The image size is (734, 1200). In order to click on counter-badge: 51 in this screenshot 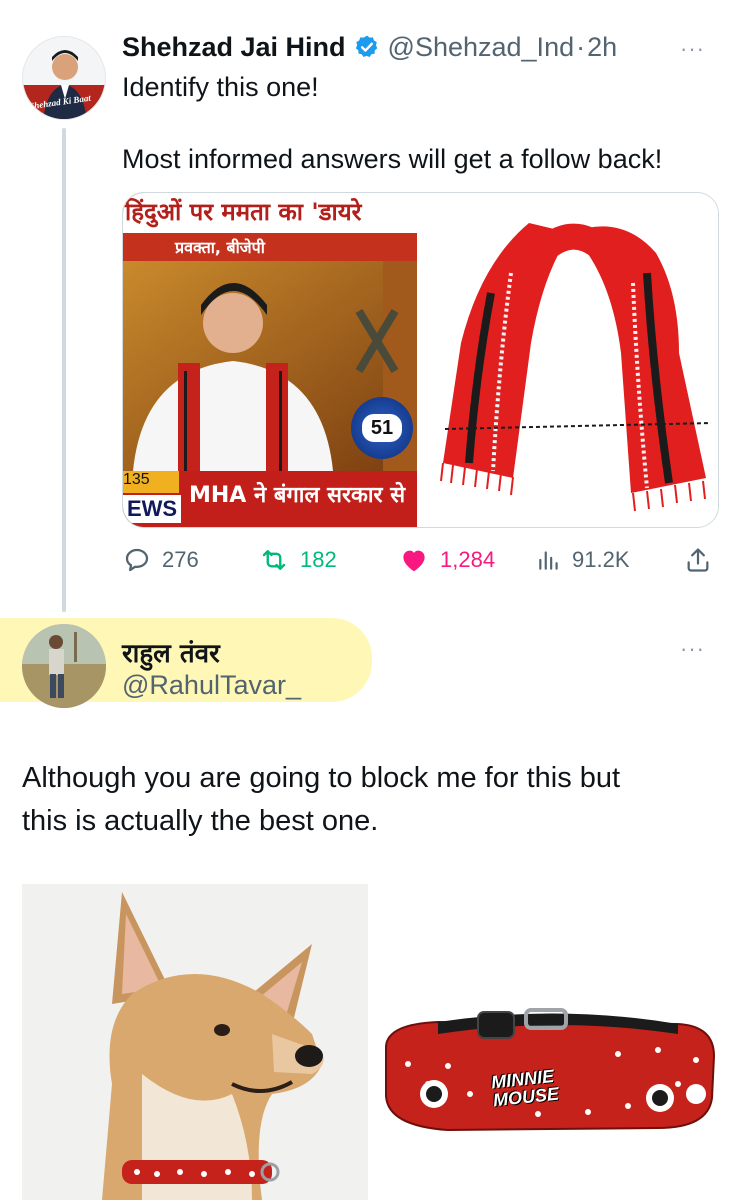, I will do `click(382, 428)`.